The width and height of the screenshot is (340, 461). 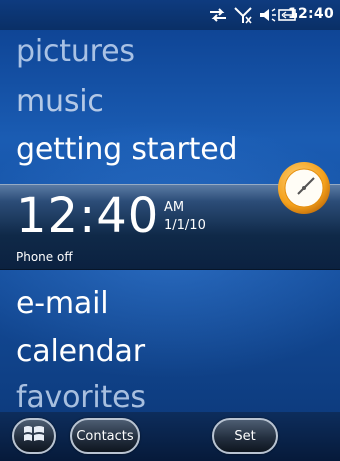 What do you see at coordinates (80, 351) in the screenshot?
I see `menu-item-calendar: calendar` at bounding box center [80, 351].